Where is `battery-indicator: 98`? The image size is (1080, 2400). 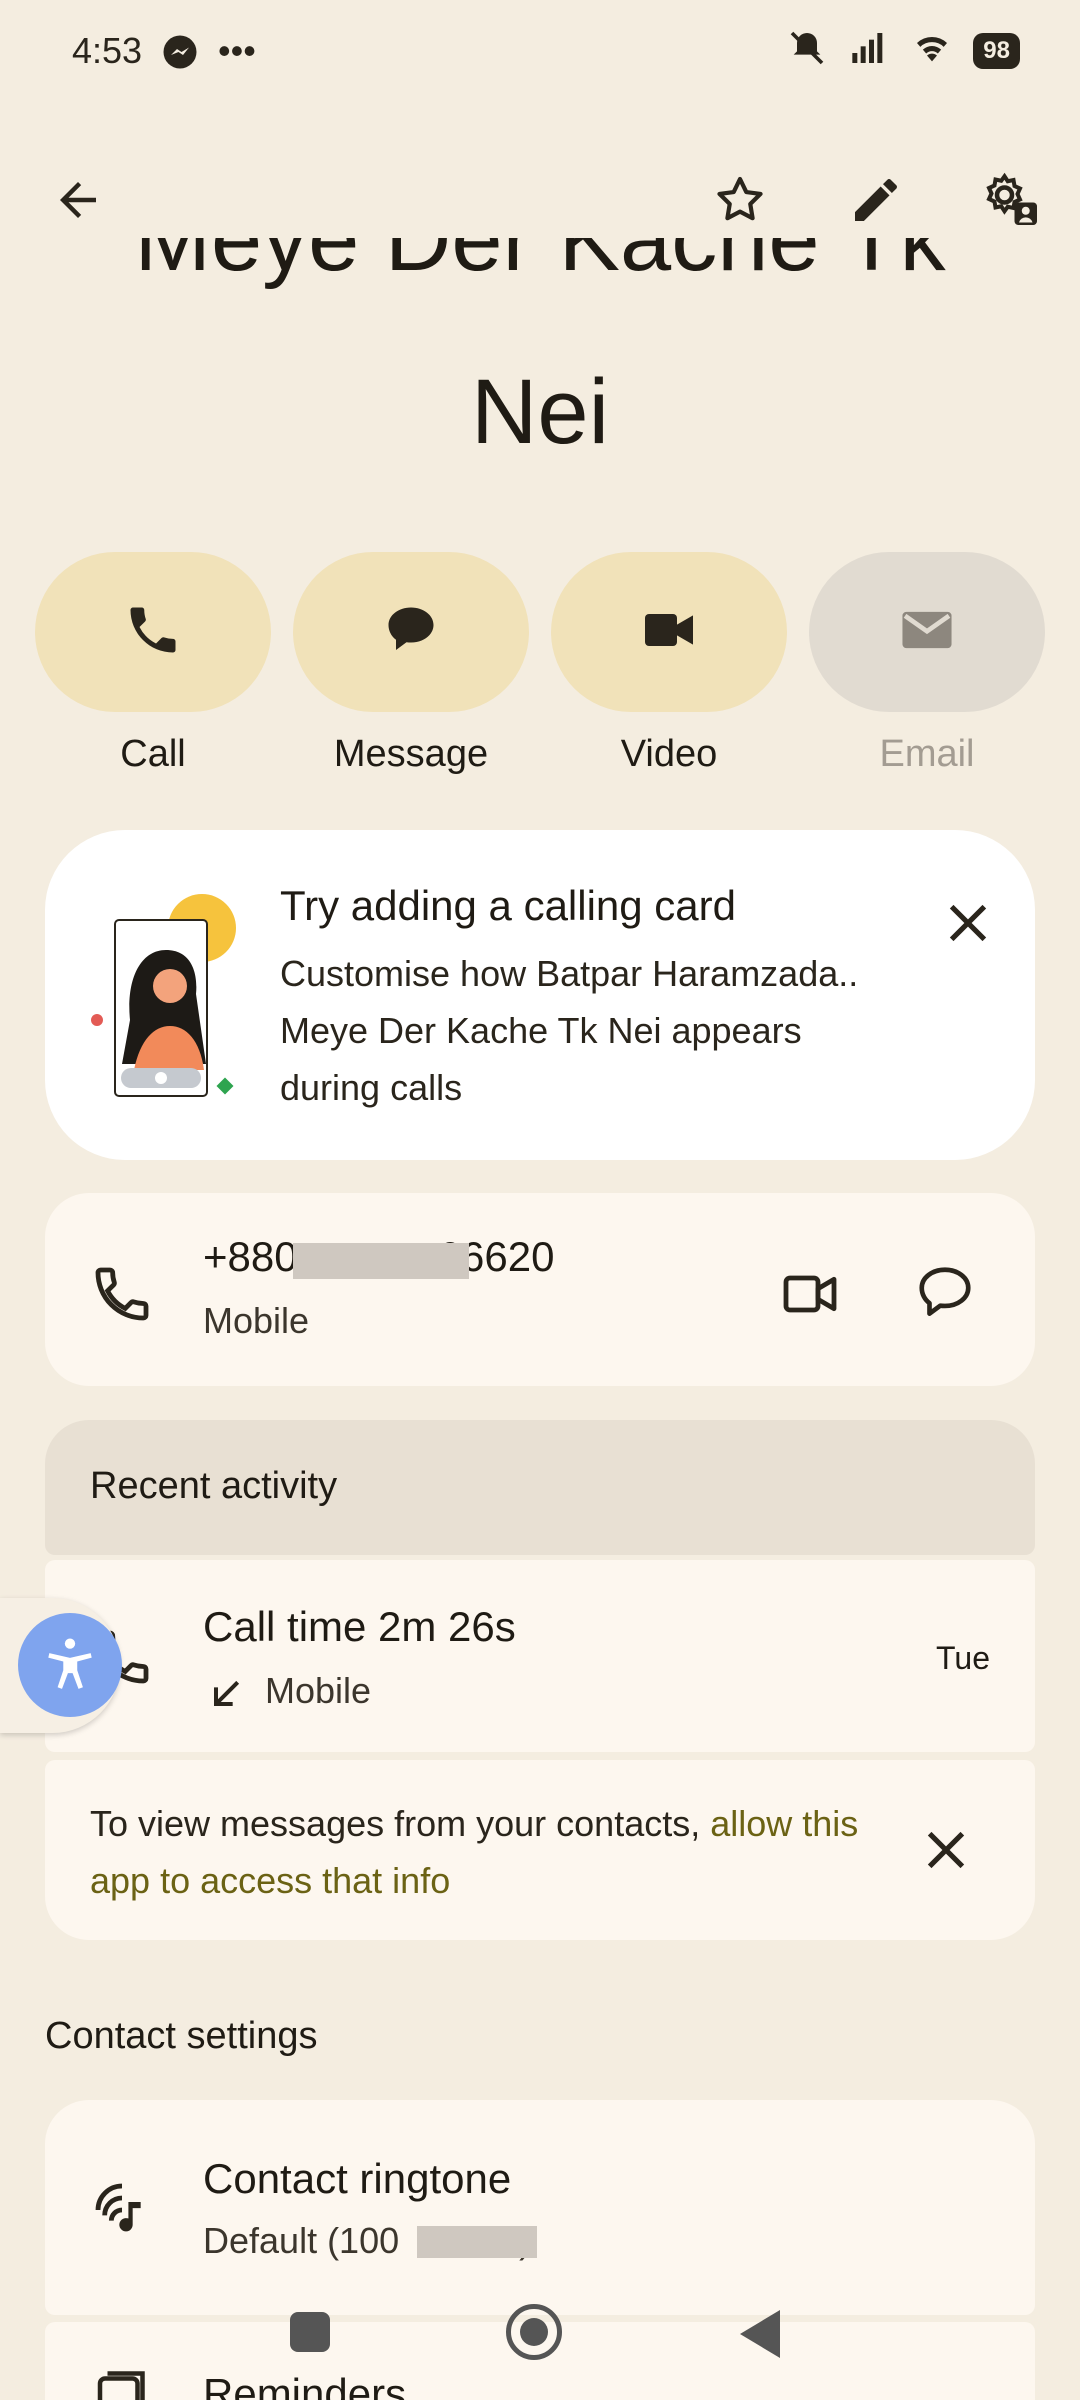 battery-indicator: 98 is located at coordinates (996, 50).